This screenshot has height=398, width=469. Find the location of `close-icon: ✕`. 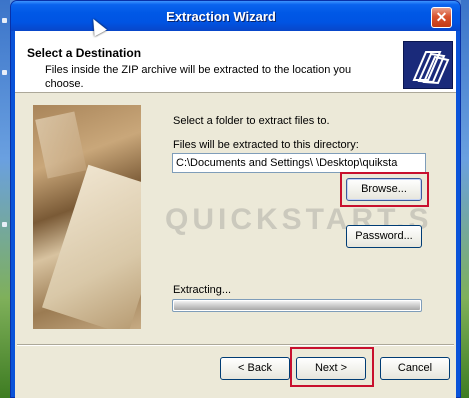

close-icon: ✕ is located at coordinates (441, 17).